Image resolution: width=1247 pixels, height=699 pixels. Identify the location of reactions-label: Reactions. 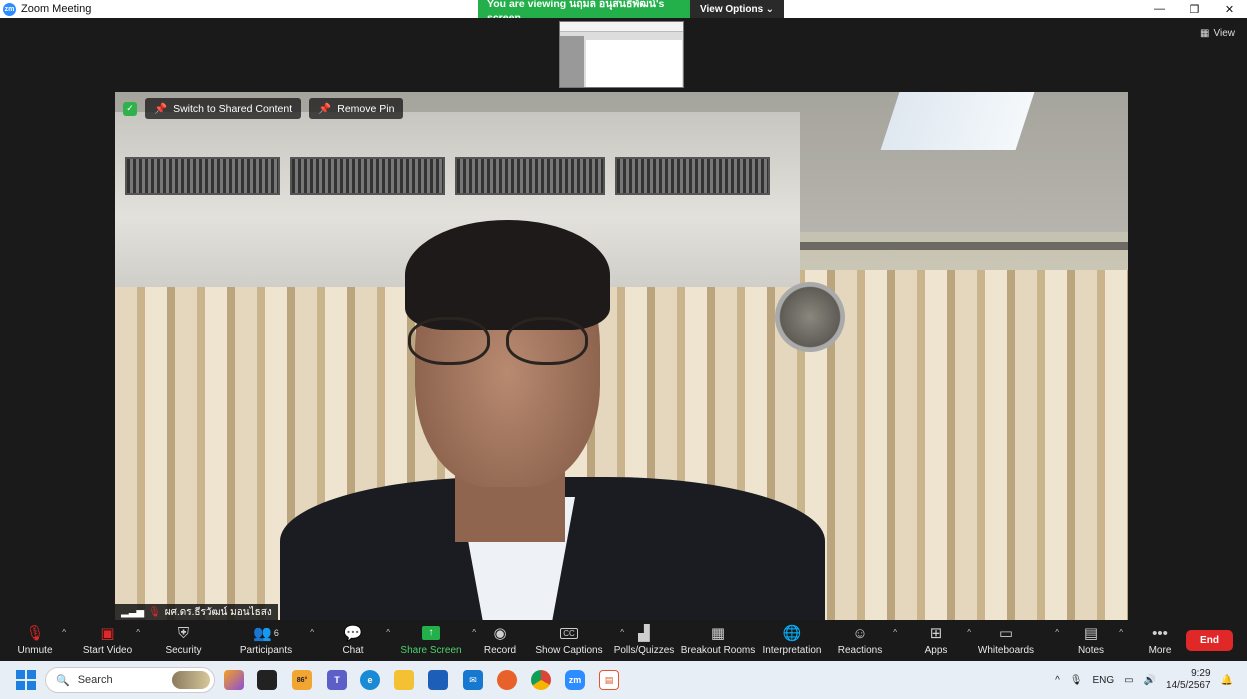
(860, 650).